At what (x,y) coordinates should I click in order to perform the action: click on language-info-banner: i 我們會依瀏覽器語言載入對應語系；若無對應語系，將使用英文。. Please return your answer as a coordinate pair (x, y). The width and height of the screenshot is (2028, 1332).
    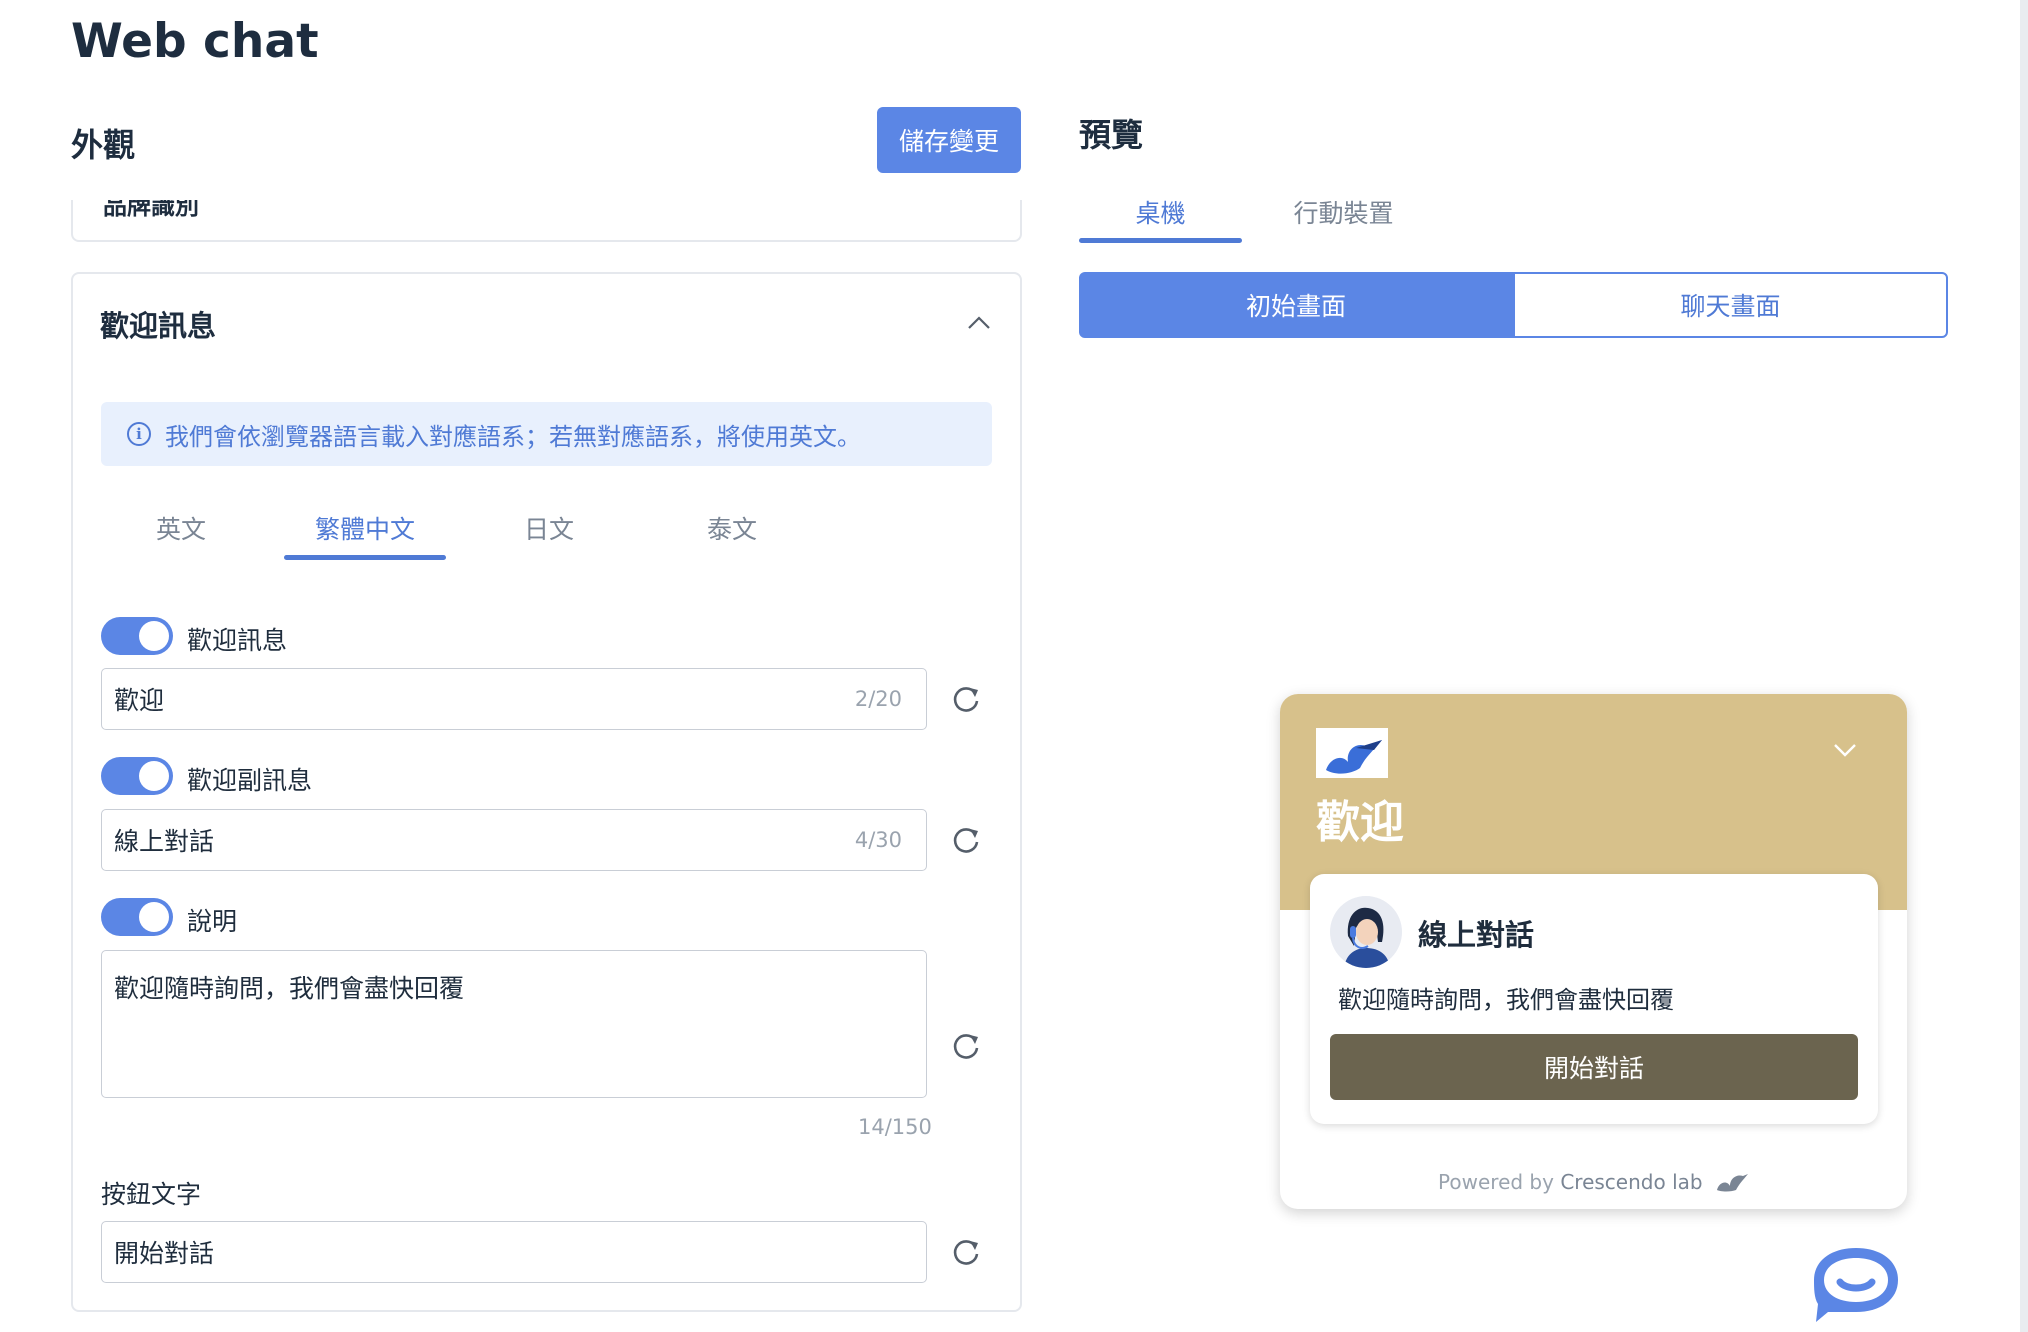
    Looking at the image, I should click on (546, 434).